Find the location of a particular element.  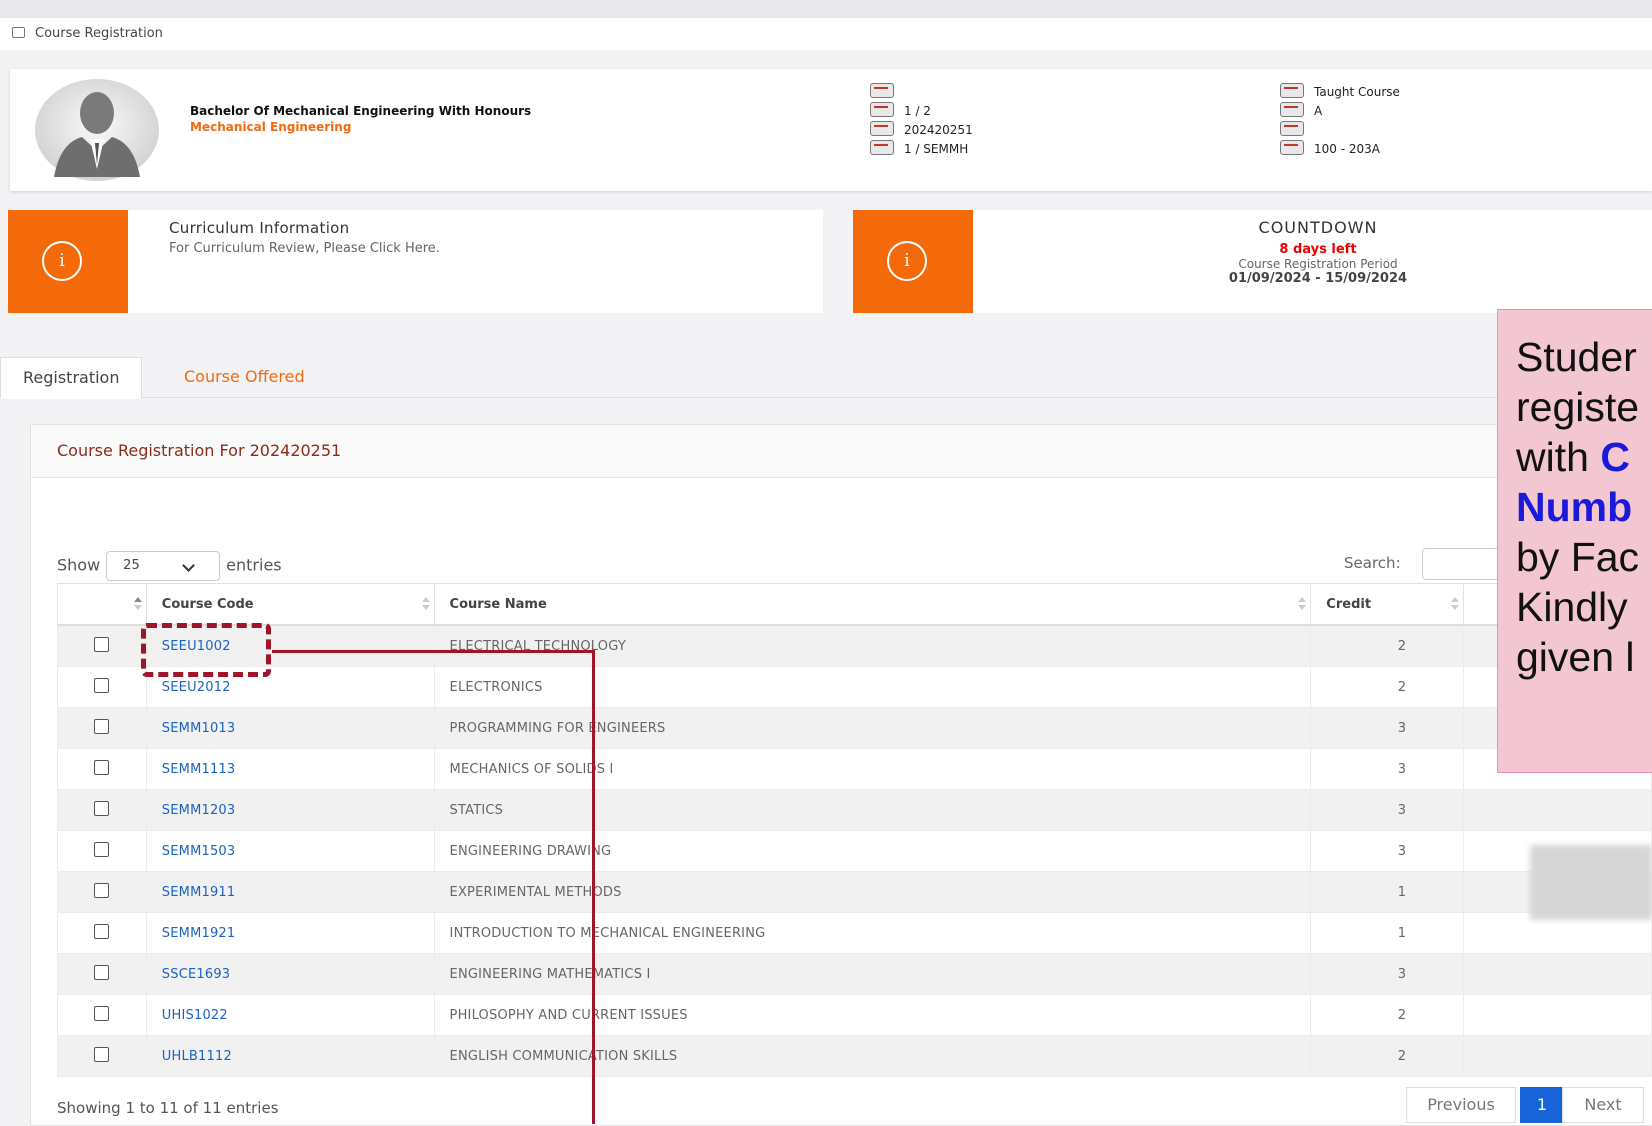

period-dates: 01/09/2024 - 15/09/2024 is located at coordinates (1318, 278).